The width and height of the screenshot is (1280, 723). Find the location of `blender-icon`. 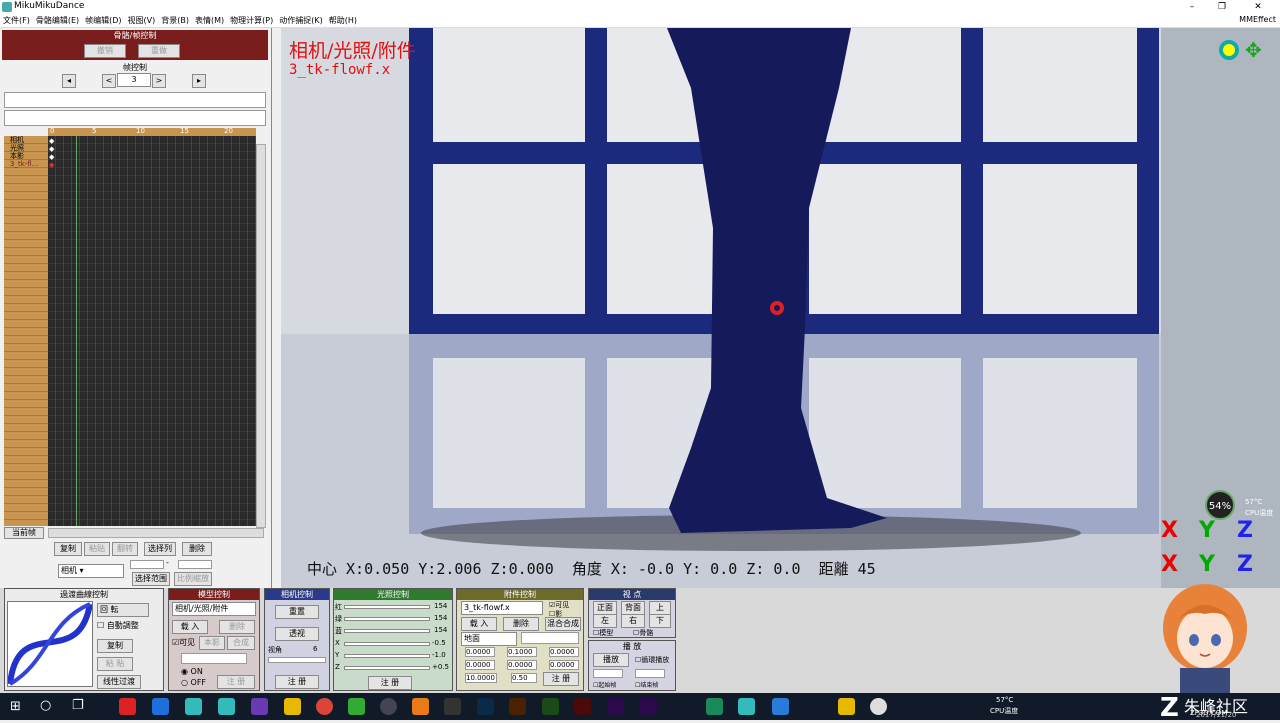

blender-icon is located at coordinates (420, 706).